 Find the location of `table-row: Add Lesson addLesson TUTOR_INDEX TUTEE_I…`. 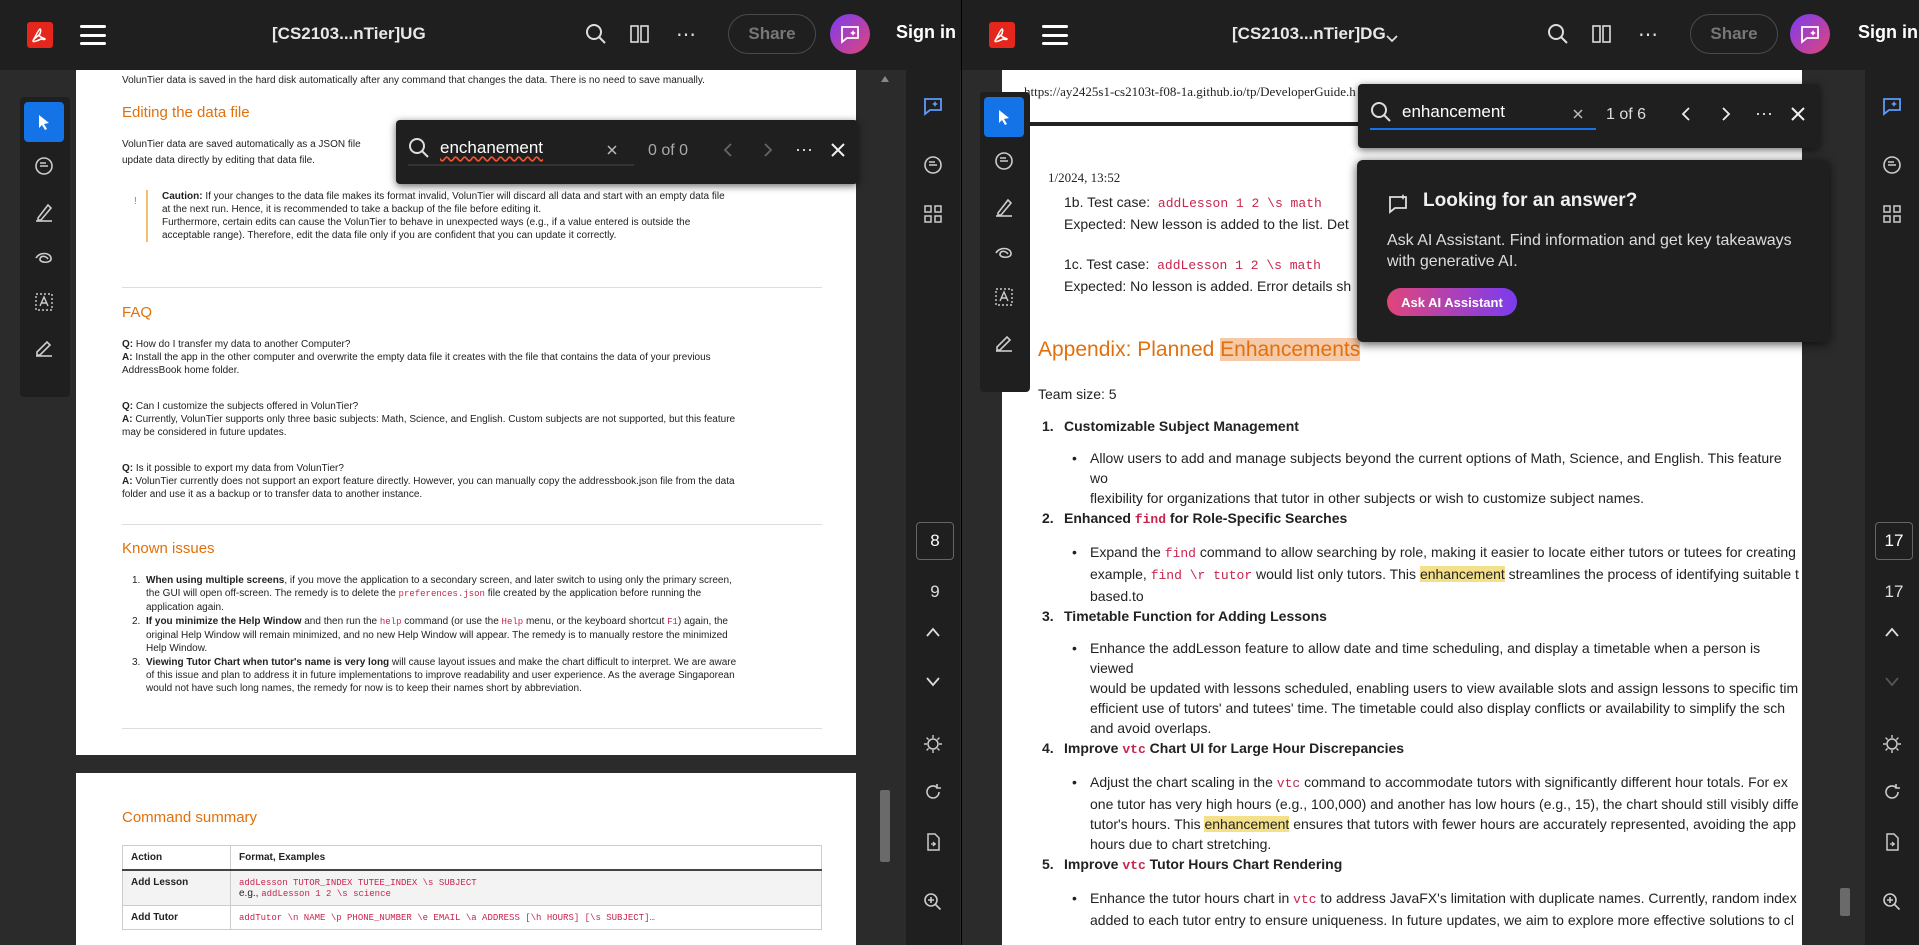

table-row: Add Lesson addLesson TUTOR_INDEX TUTEE_I… is located at coordinates (472, 887).